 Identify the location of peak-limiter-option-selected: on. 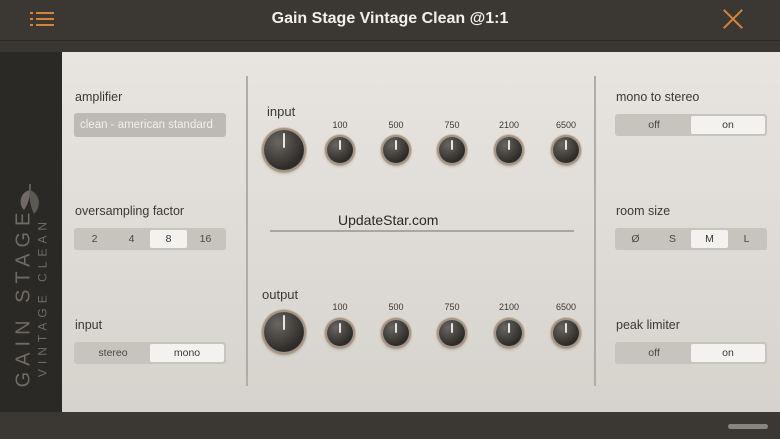
(728, 353).